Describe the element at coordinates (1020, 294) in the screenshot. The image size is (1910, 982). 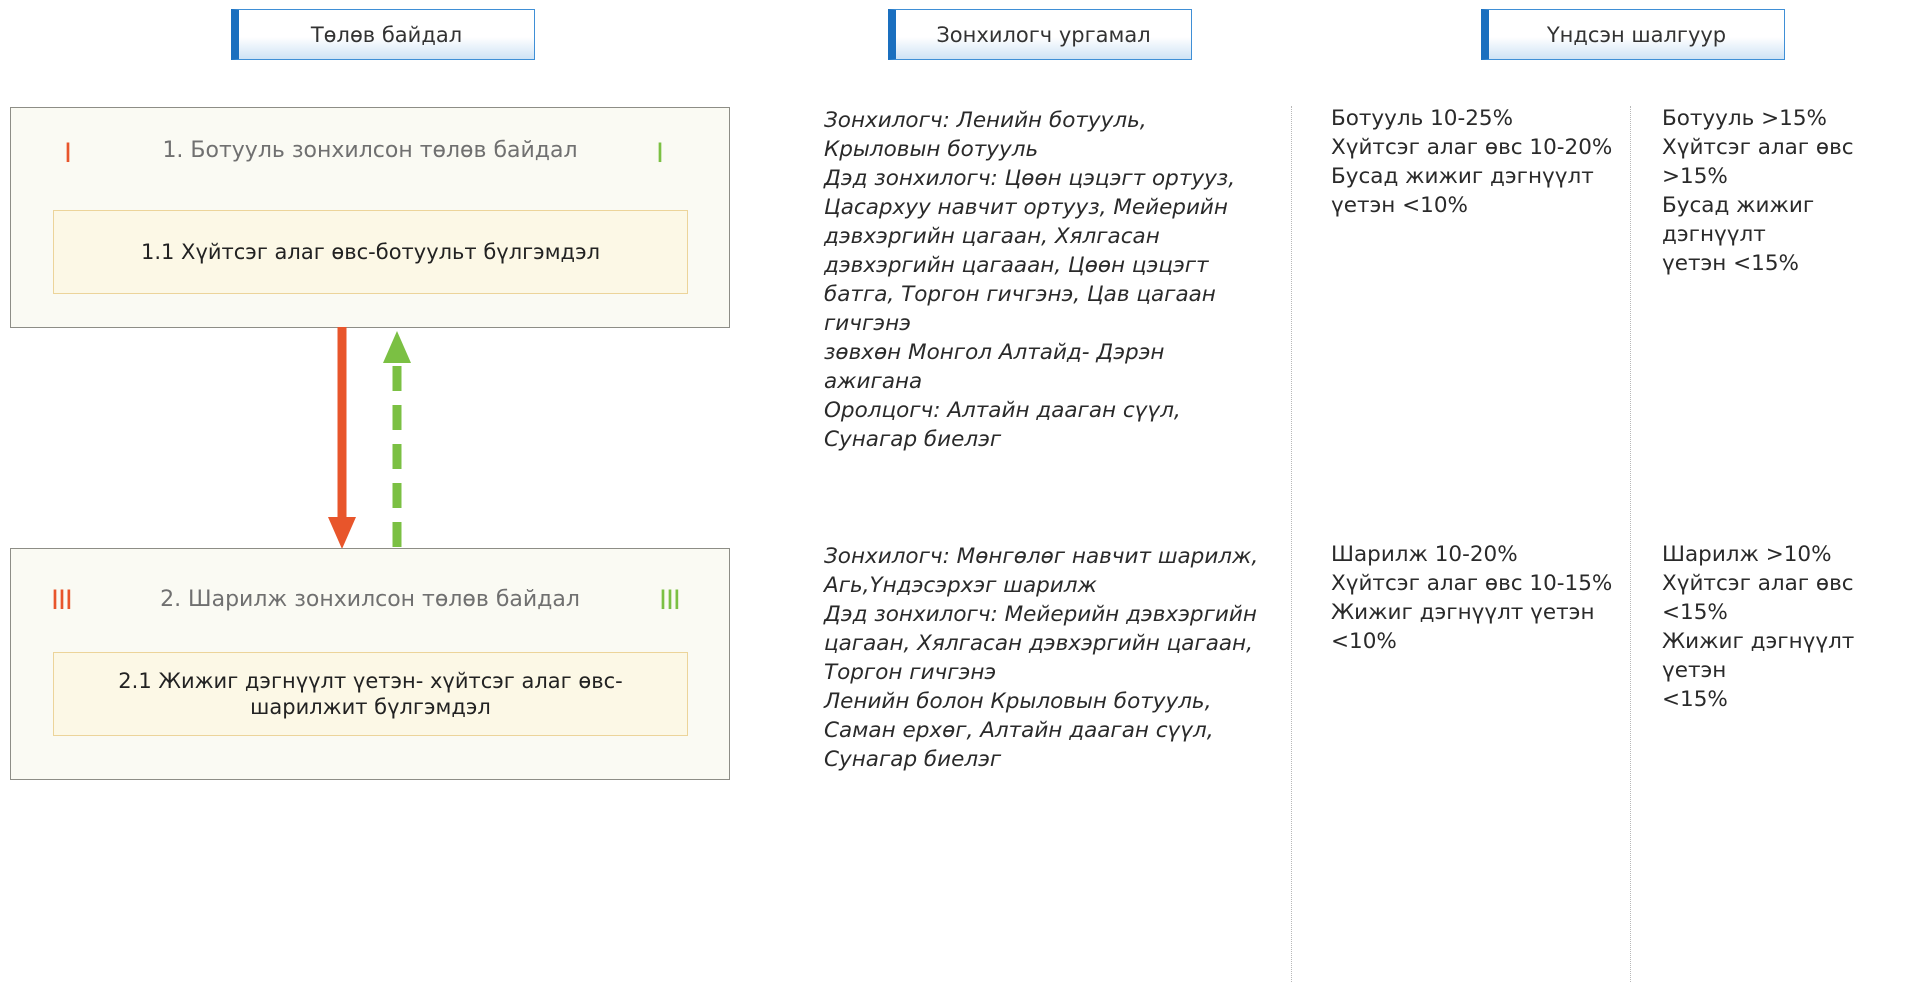
I see `plant-line: батга, Торгон гичгэнэ, Цав цагаан` at that location.